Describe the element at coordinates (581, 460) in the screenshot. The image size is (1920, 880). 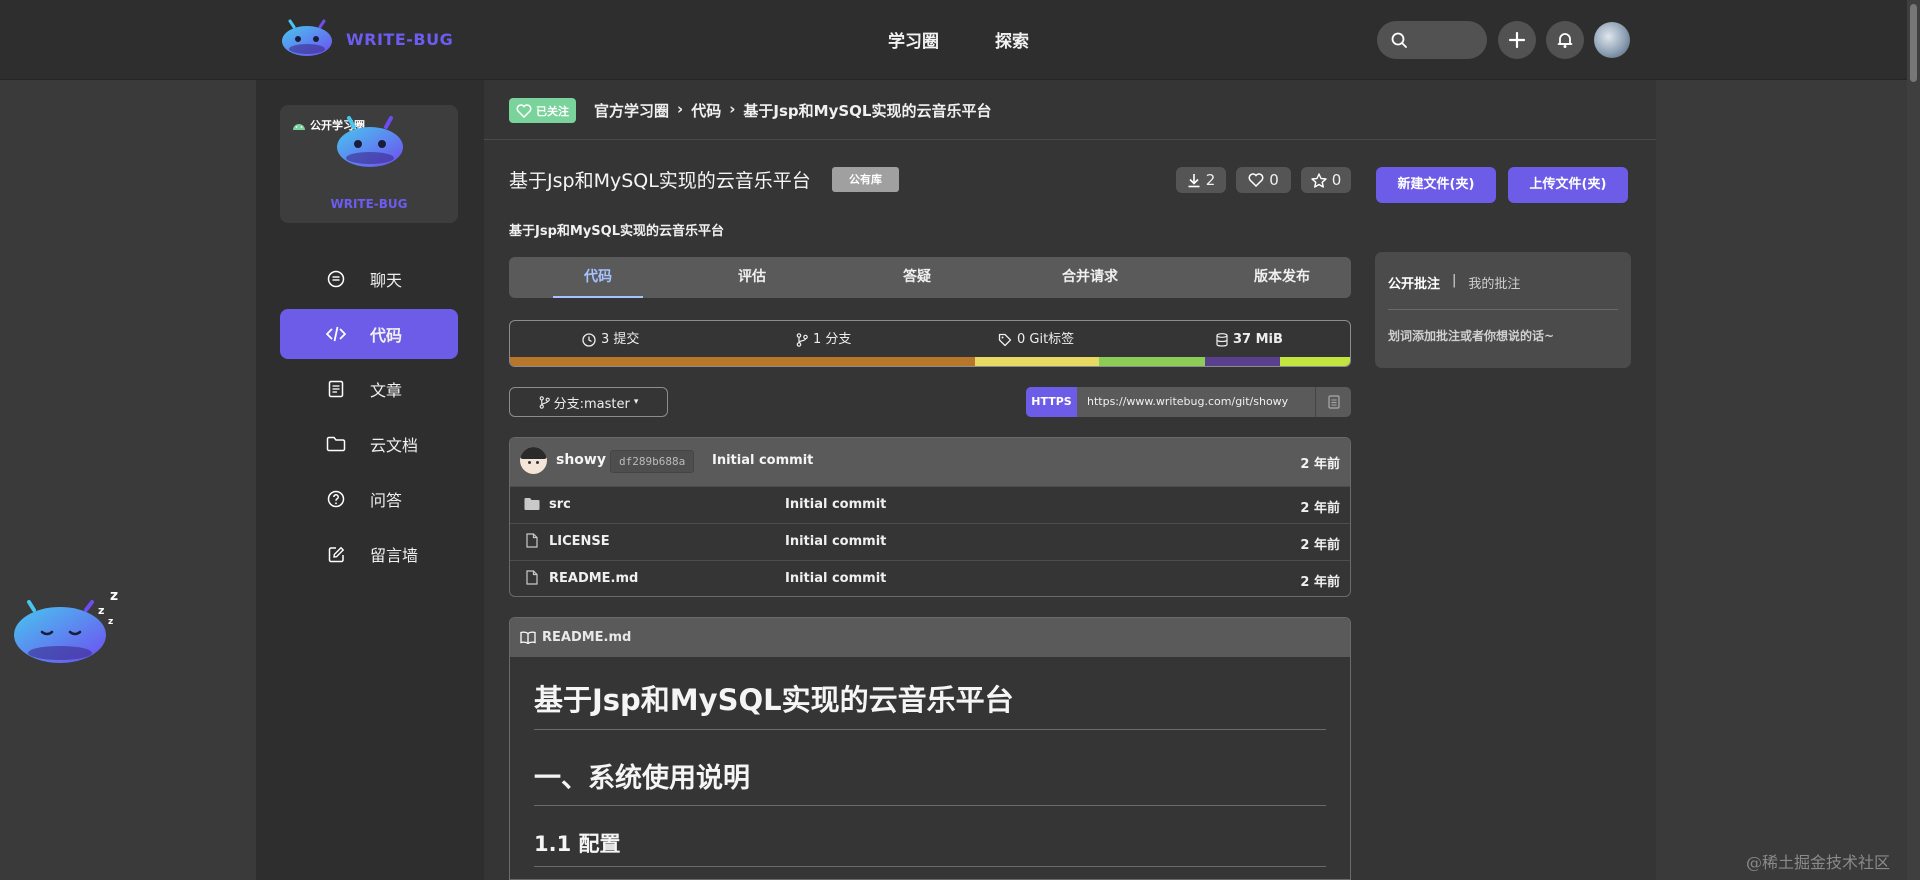
I see `commit-author: showy` at that location.